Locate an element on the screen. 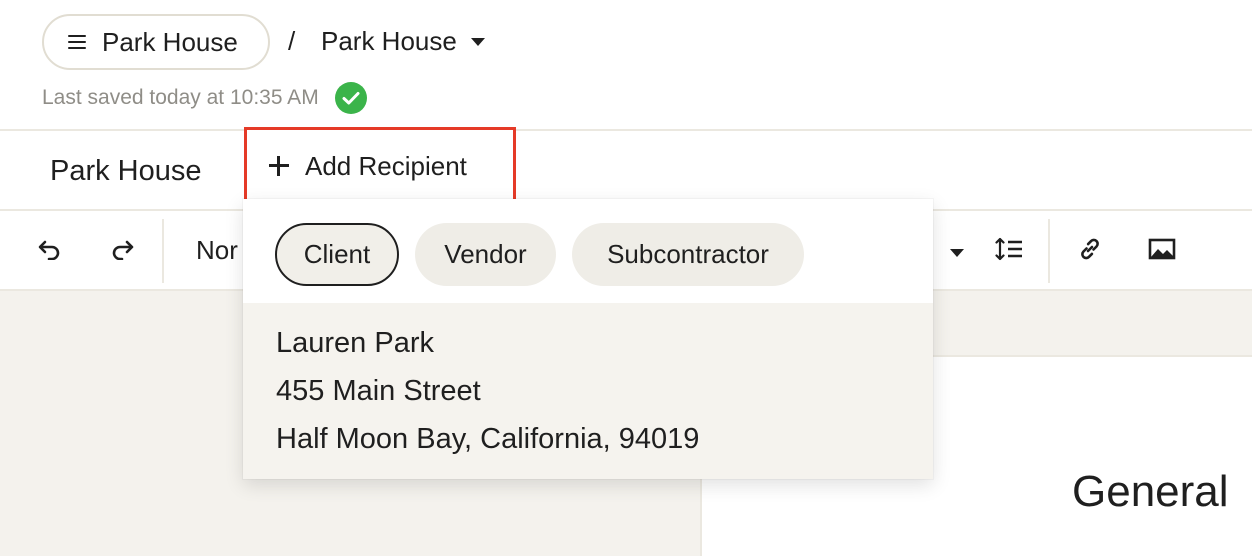 The height and width of the screenshot is (556, 1252). tab-vendor: Vendor is located at coordinates (485, 254).